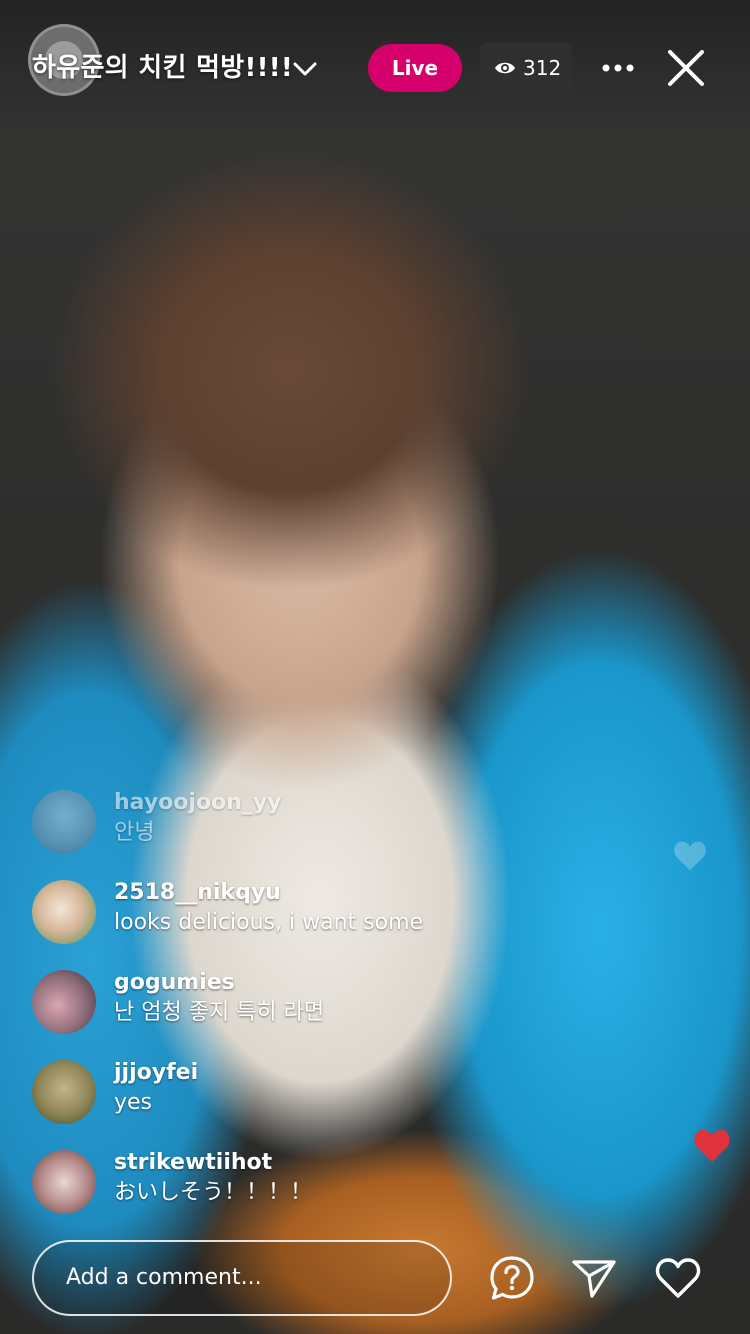 Image resolution: width=750 pixels, height=1334 pixels. I want to click on heart-icon, so click(678, 1278).